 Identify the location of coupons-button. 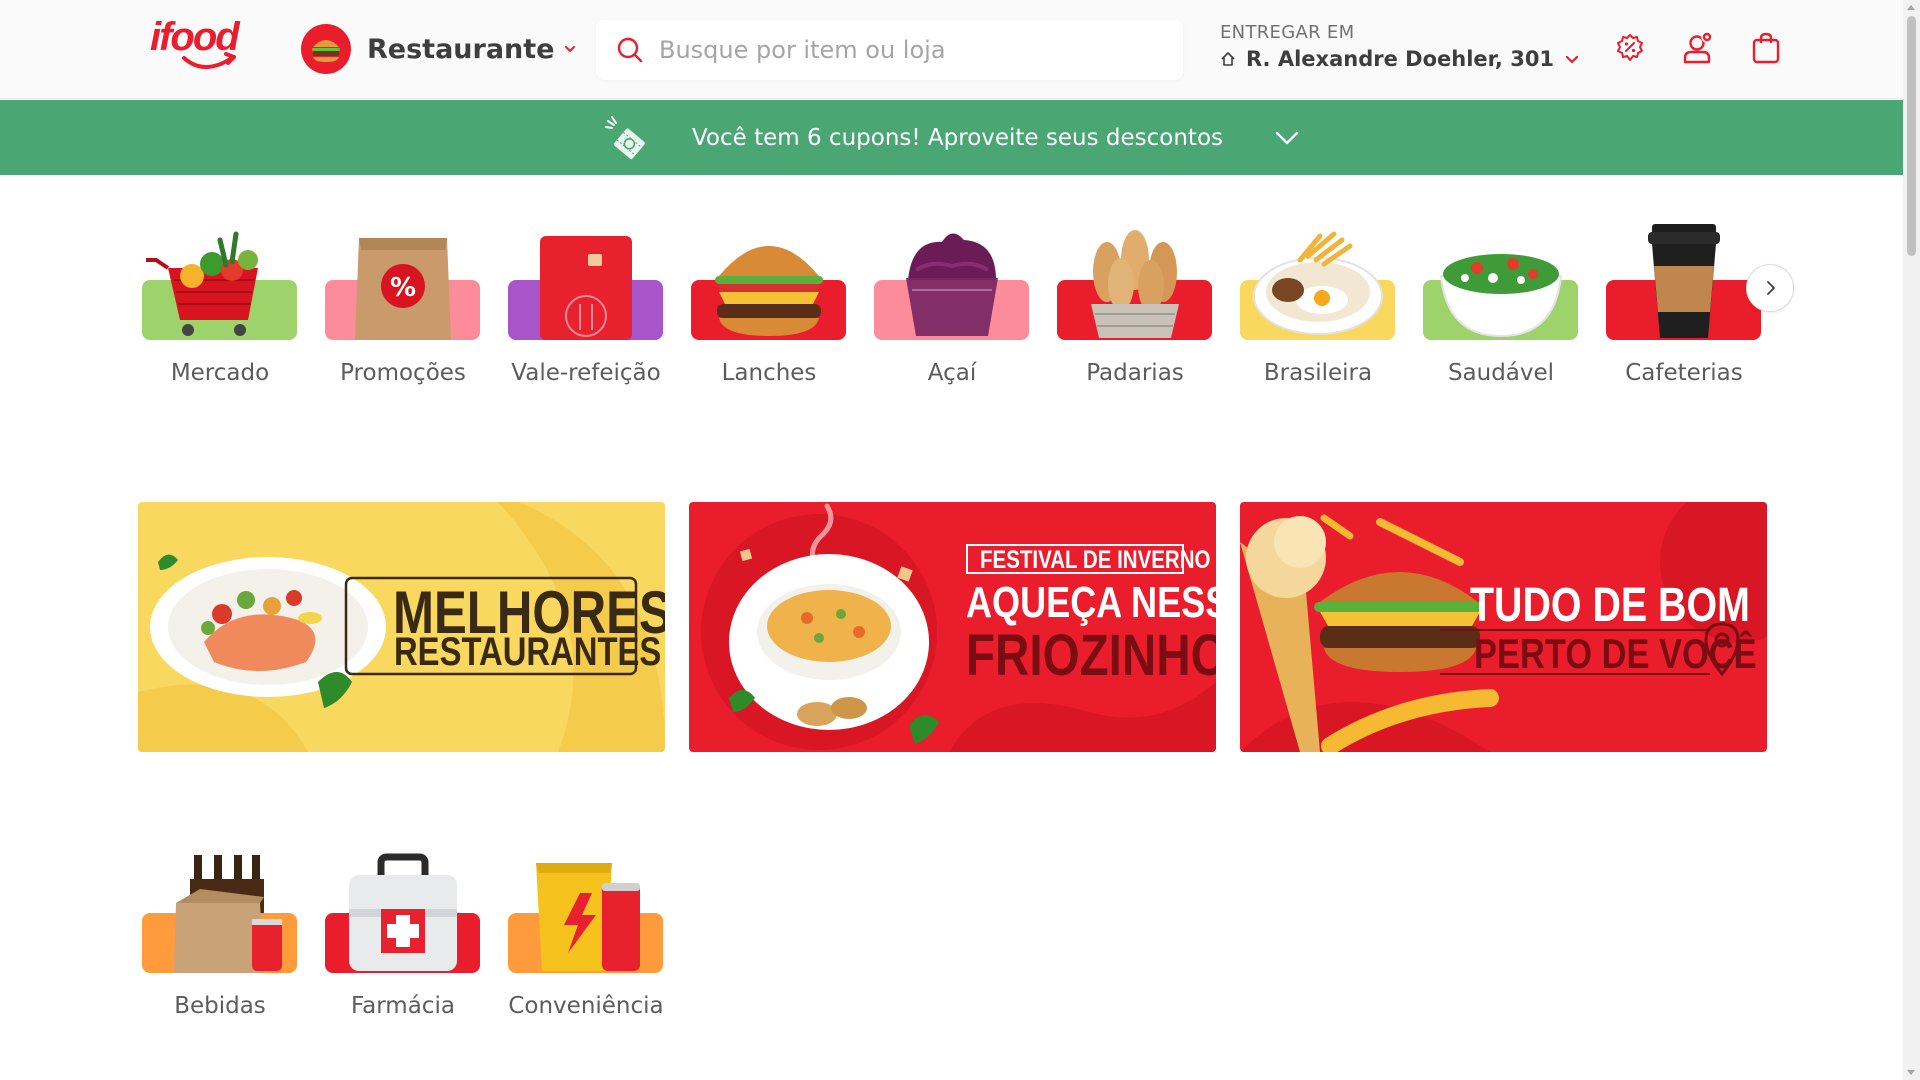
(1630, 48).